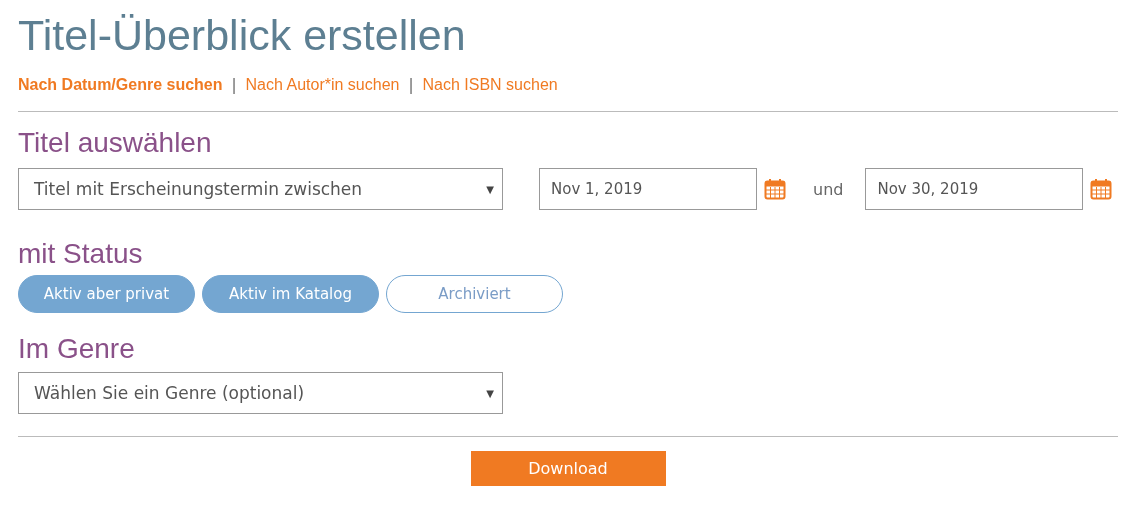 This screenshot has width=1136, height=513. Describe the element at coordinates (242, 35) in the screenshot. I see `page-title: Titel-Überblick erstellen` at that location.